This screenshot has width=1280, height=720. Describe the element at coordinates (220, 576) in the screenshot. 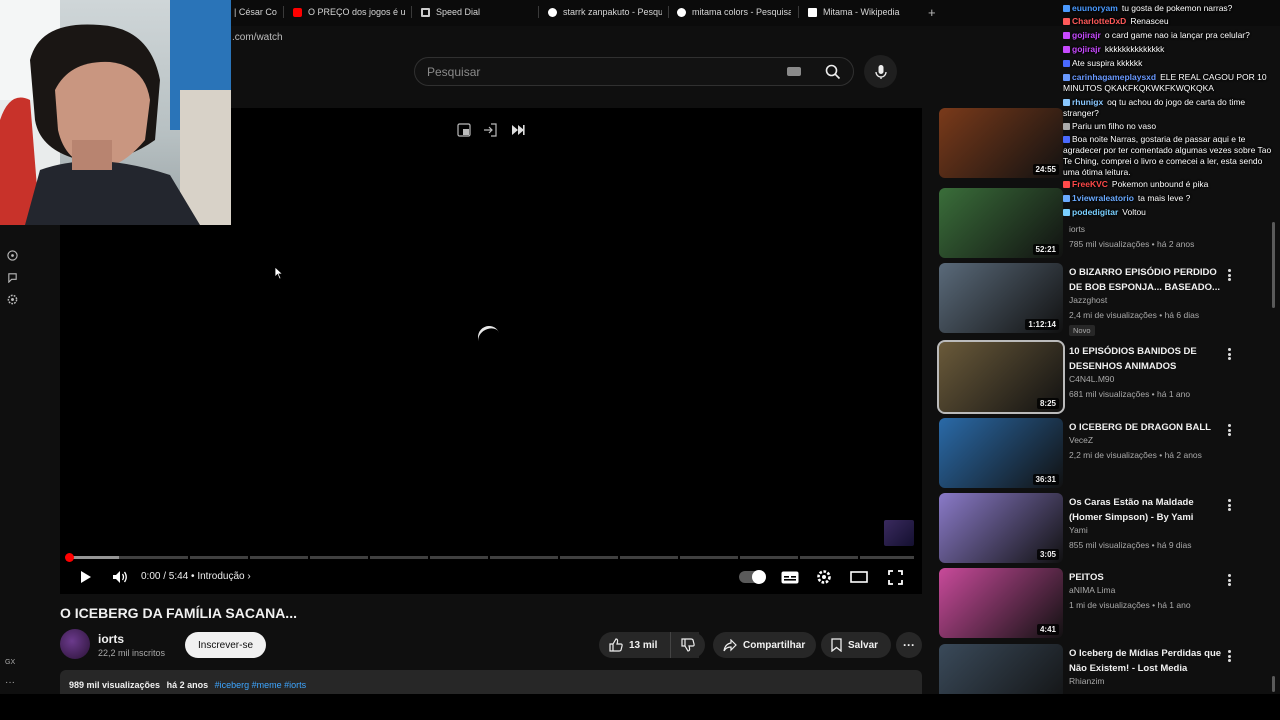

I see `chapter-title: Introdução` at that location.